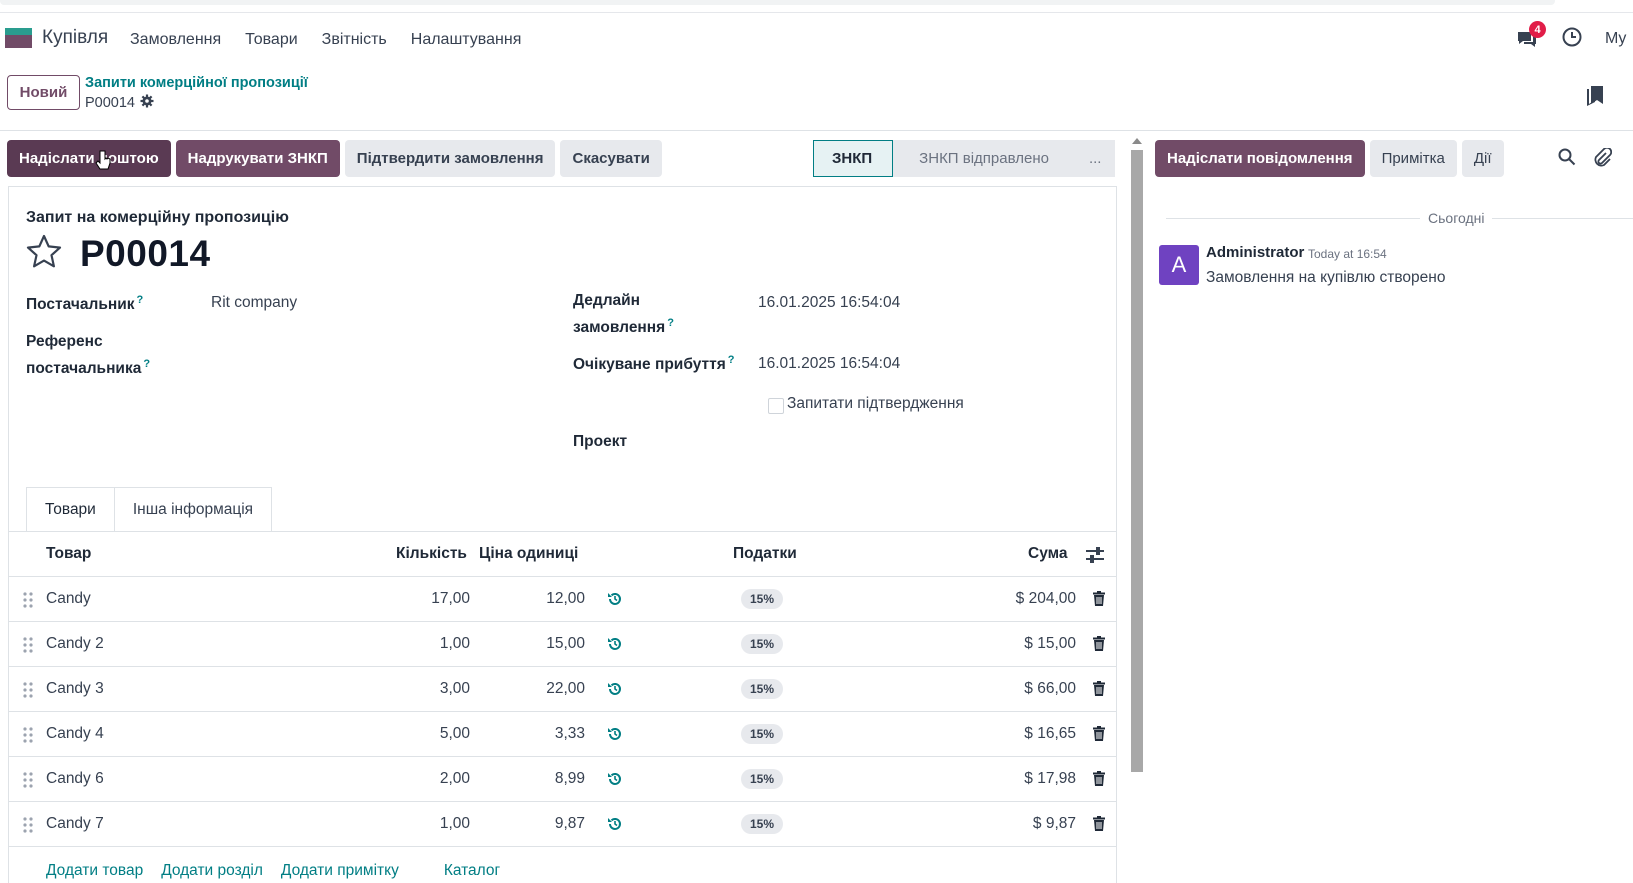  Describe the element at coordinates (765, 554) in the screenshot. I see `column-taxes: Податки` at that location.